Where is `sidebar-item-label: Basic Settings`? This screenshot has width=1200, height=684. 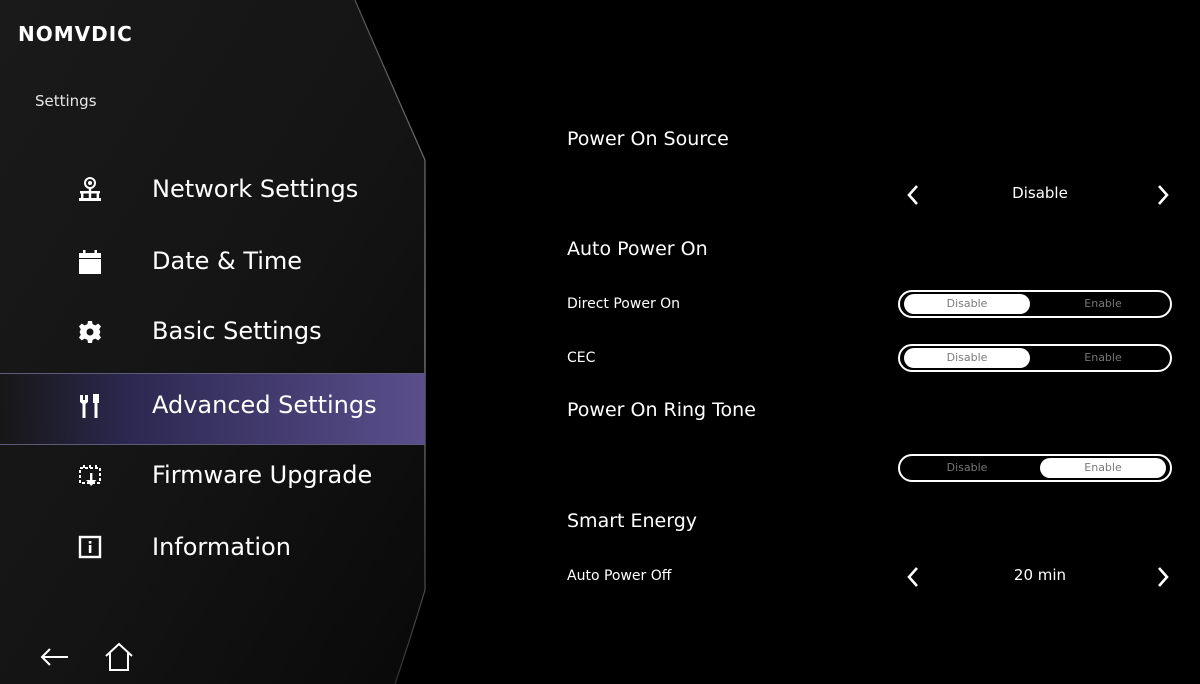 sidebar-item-label: Basic Settings is located at coordinates (237, 331).